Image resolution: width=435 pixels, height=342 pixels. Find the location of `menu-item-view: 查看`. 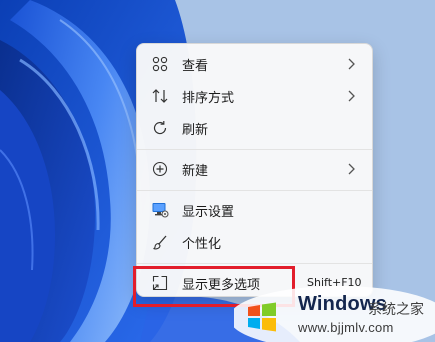

menu-item-view: 查看 is located at coordinates (255, 64).